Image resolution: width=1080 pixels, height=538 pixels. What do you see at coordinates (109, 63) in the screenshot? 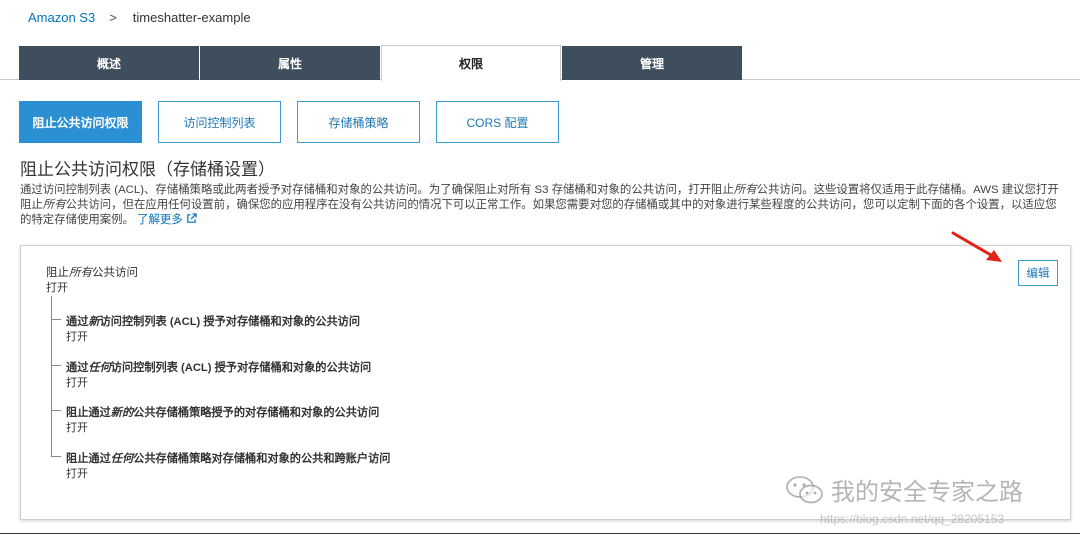
I see `tab-overview: 概述` at bounding box center [109, 63].